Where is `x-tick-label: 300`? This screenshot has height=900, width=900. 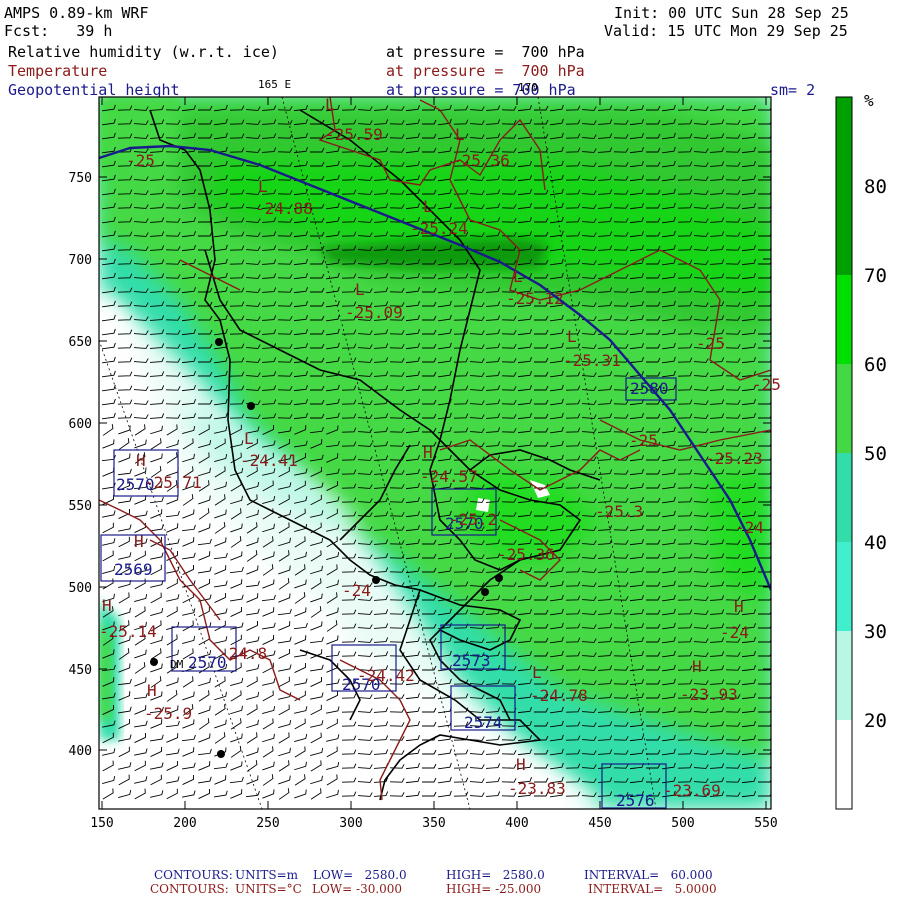 x-tick-label: 300 is located at coordinates (350, 823).